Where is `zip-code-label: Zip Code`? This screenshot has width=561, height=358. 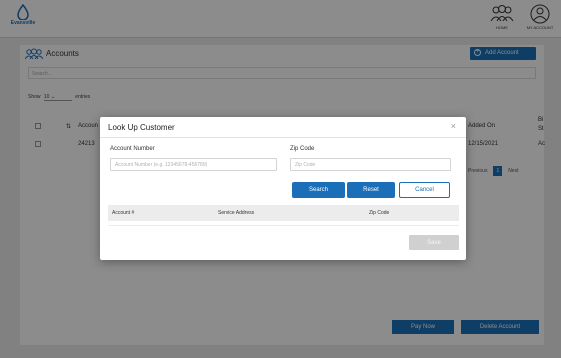
zip-code-label: Zip Code is located at coordinates (302, 149).